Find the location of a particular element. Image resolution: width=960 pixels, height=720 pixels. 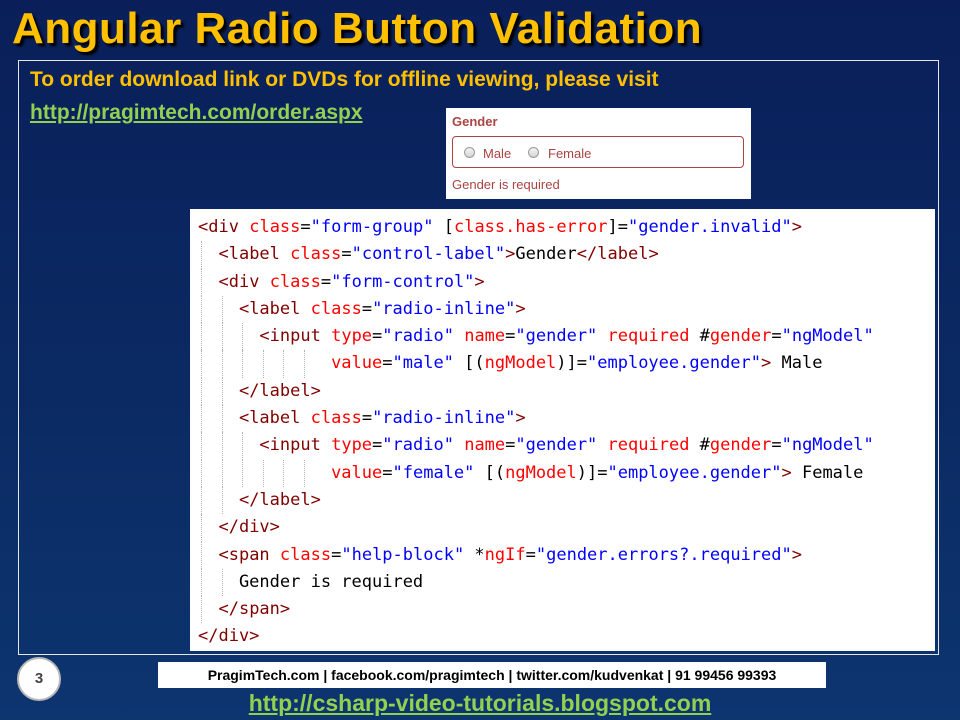

code-token: Female is located at coordinates (827, 472).